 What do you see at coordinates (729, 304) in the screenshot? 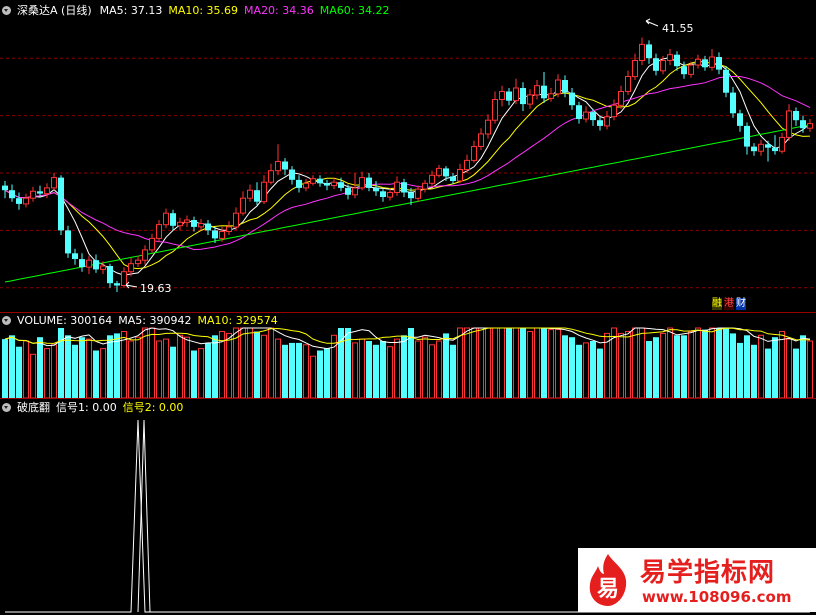
I see `badge-1: 港` at bounding box center [729, 304].